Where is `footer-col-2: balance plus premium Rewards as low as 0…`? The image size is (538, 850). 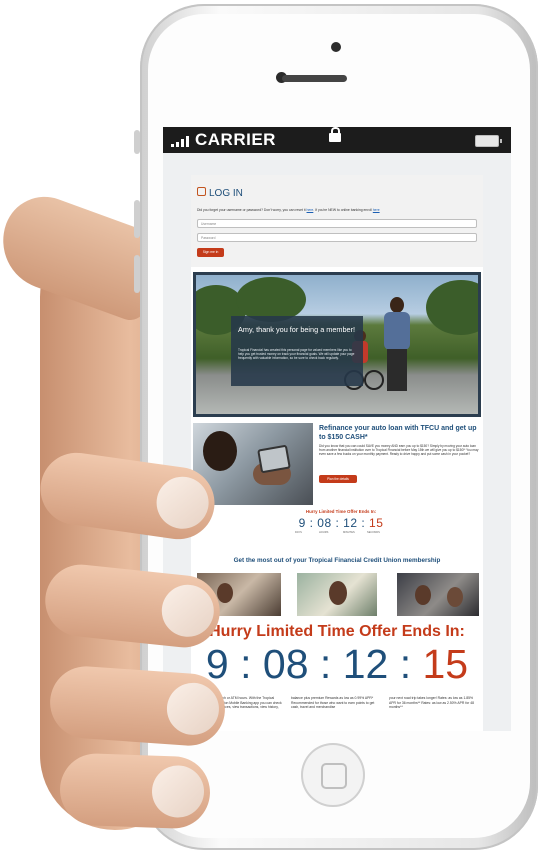 footer-col-2: balance plus premium Rewards as low as 0… is located at coordinates (333, 703).